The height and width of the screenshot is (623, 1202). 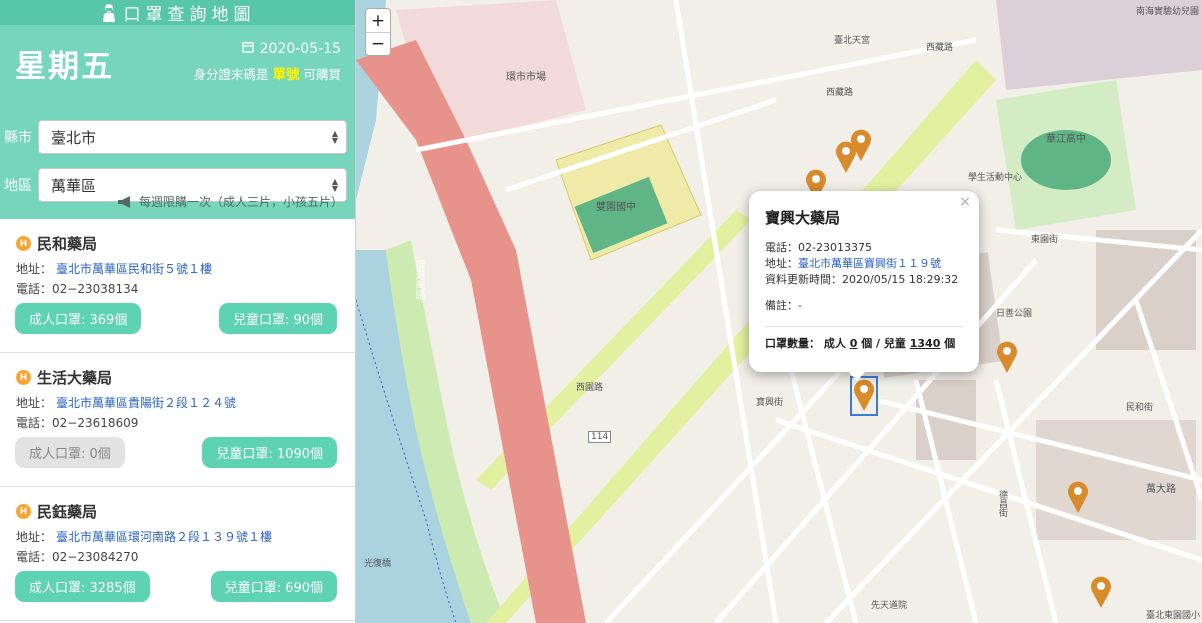 What do you see at coordinates (269, 452) in the screenshot?
I see `child-mask-button: 兒童口罩: 1090個` at bounding box center [269, 452].